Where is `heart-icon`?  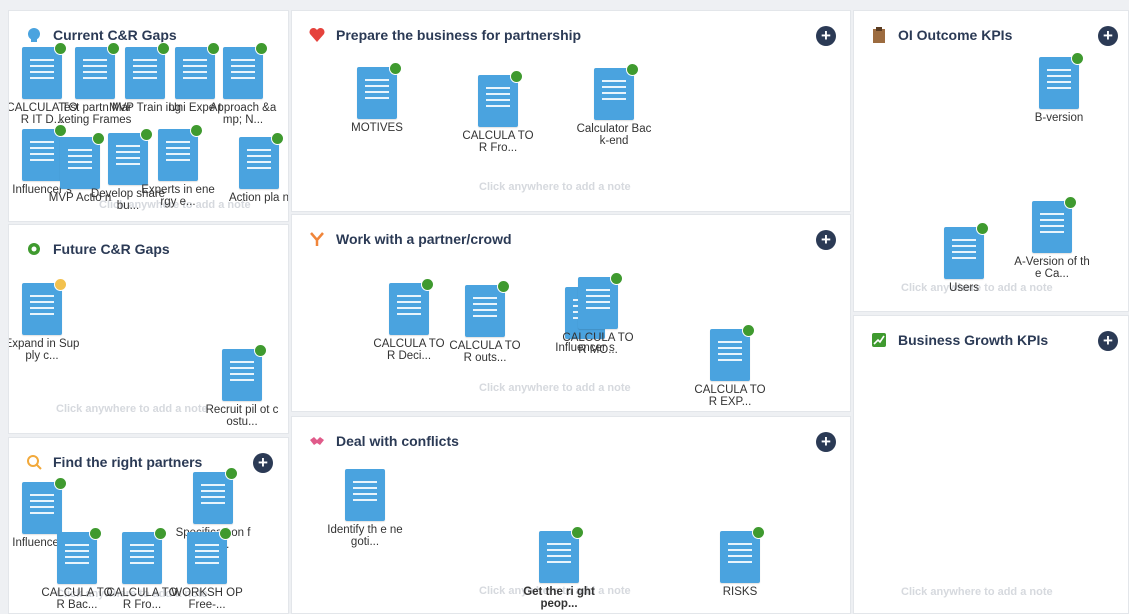 heart-icon is located at coordinates (317, 34).